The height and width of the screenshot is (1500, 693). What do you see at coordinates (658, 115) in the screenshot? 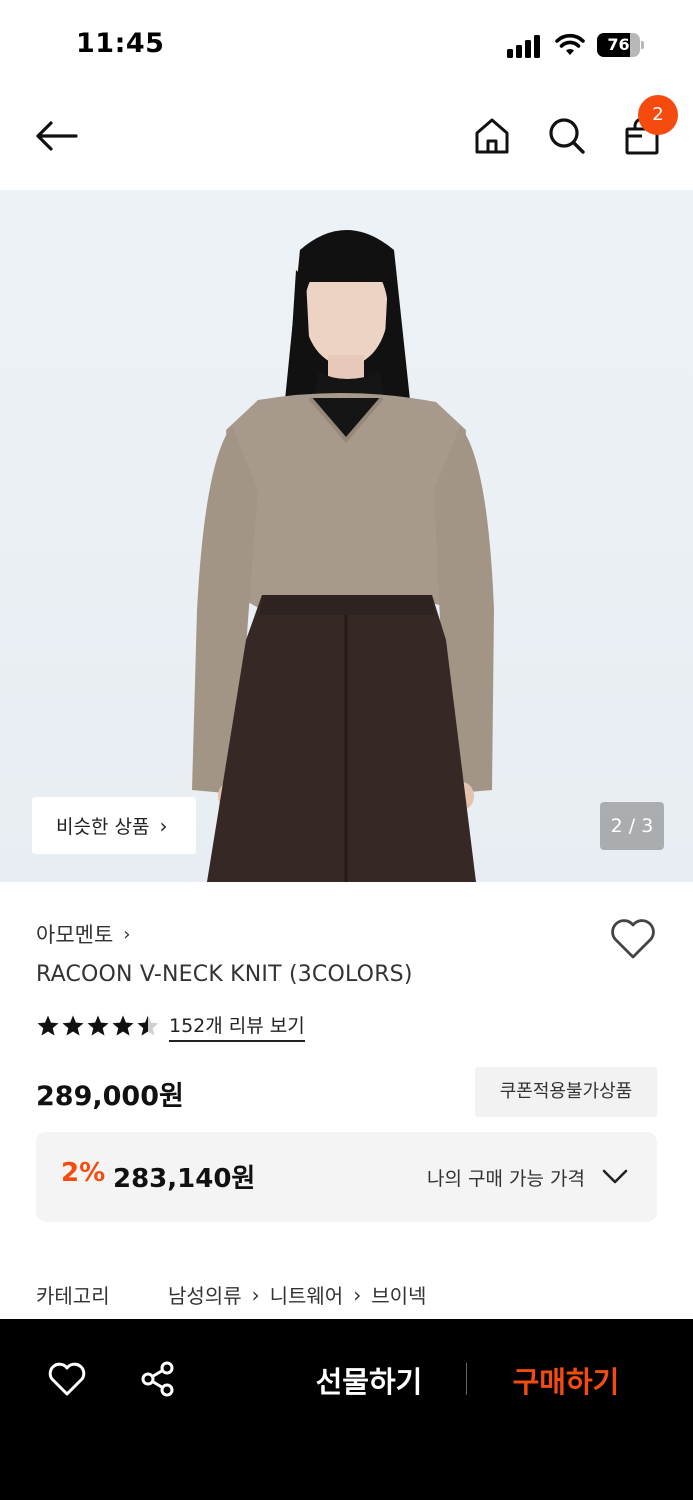
I see `cart-count-badge: 2` at bounding box center [658, 115].